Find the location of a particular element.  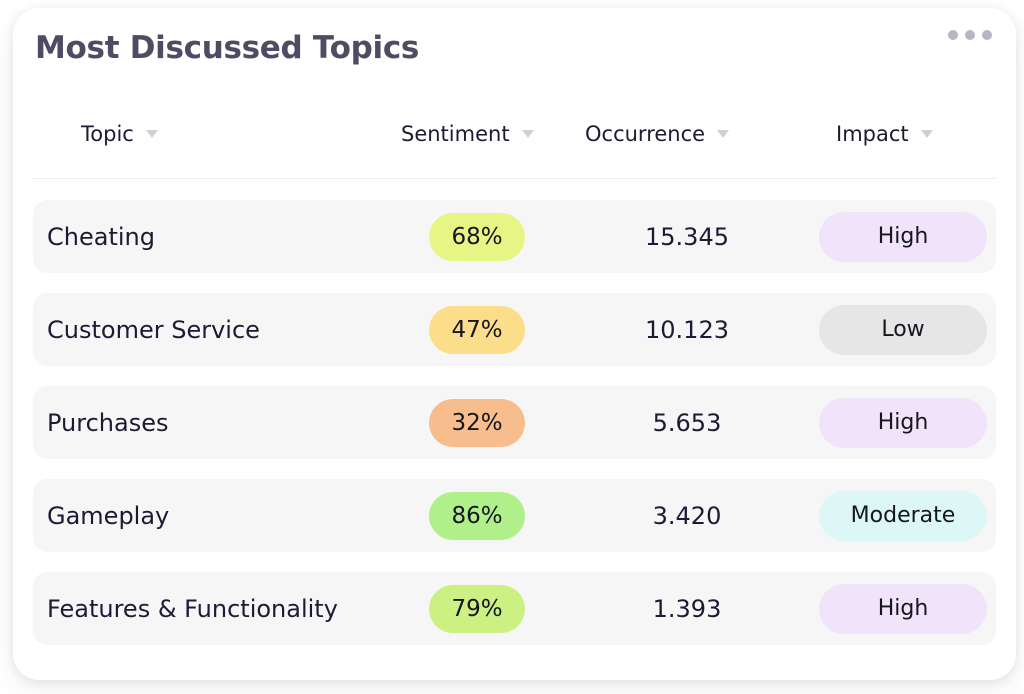

cell-topic: Features & Functionality is located at coordinates (192, 608).